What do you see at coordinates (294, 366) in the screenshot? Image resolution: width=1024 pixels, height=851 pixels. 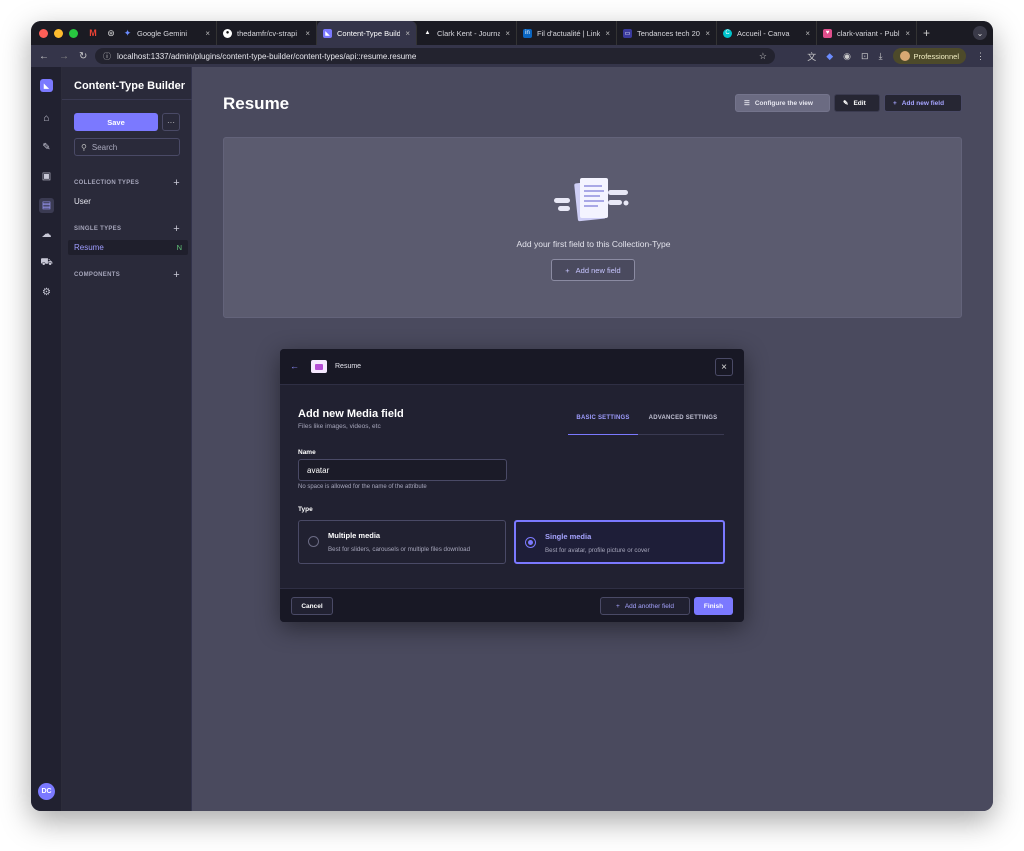 I see `arrow-left-icon: ←` at bounding box center [294, 366].